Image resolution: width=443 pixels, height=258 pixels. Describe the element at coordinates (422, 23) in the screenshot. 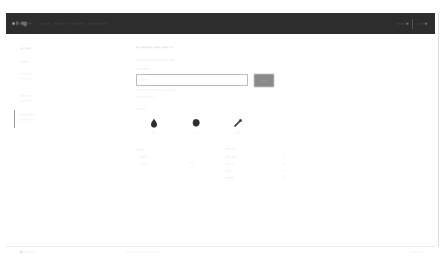

I see `language-menu: · ··· ▾` at that location.